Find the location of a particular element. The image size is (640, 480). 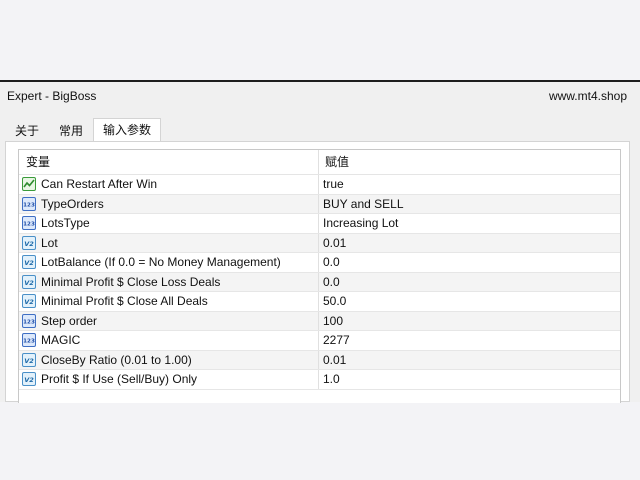

table-row: 123 LotsType Increasing Lot is located at coordinates (319, 224).